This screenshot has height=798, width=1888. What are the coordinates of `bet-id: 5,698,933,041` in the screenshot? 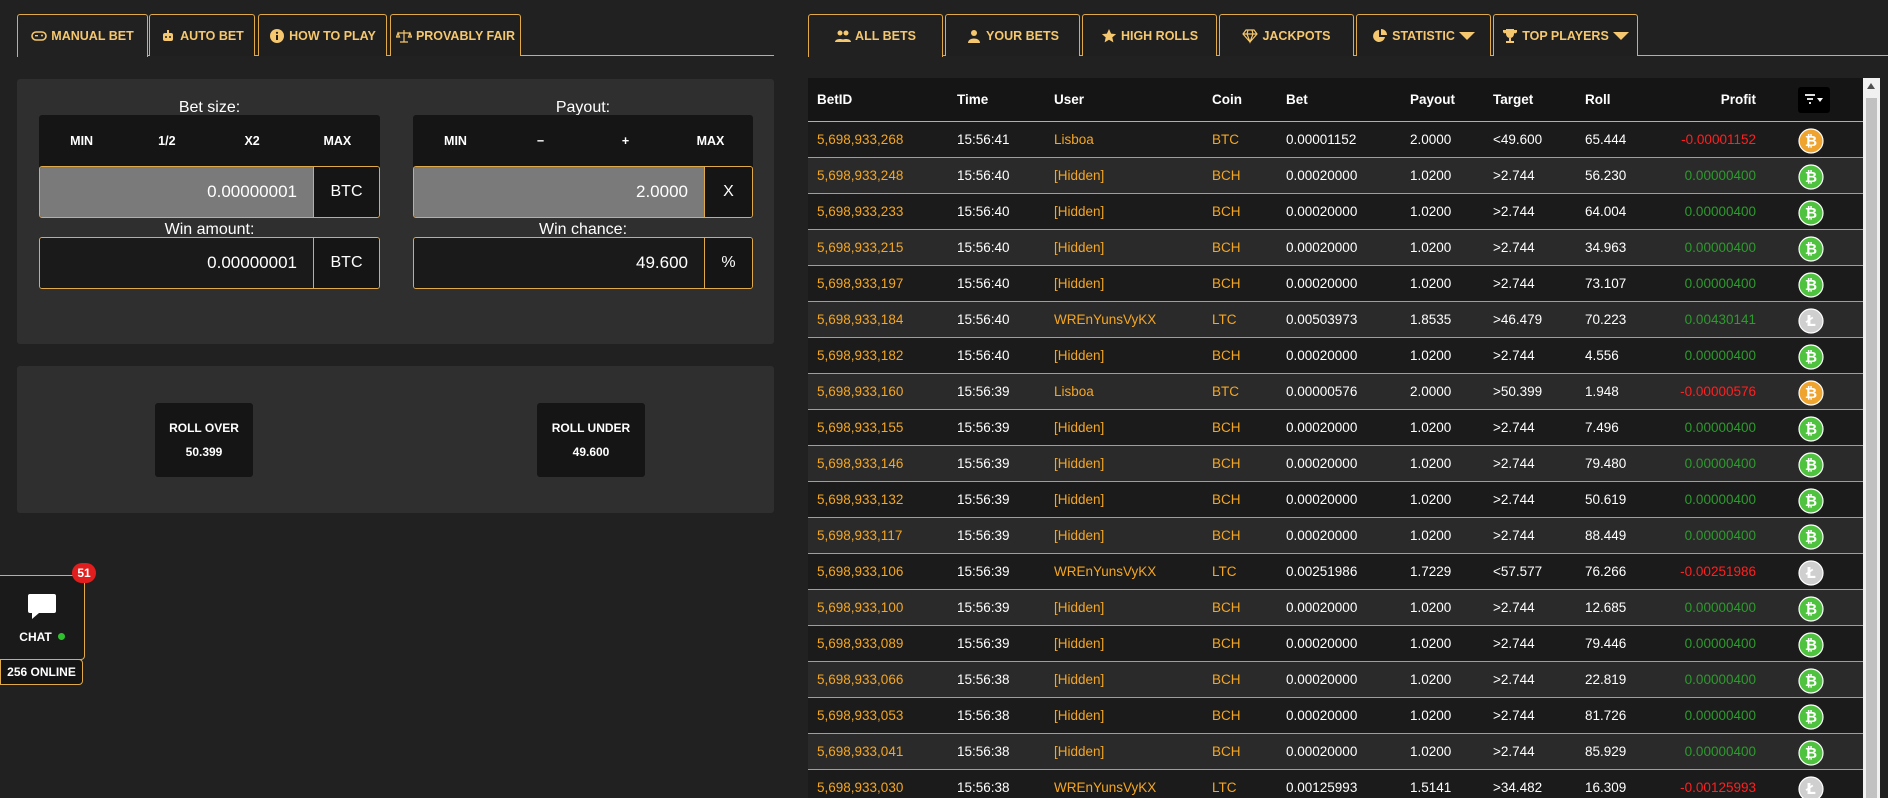 It's located at (860, 751).